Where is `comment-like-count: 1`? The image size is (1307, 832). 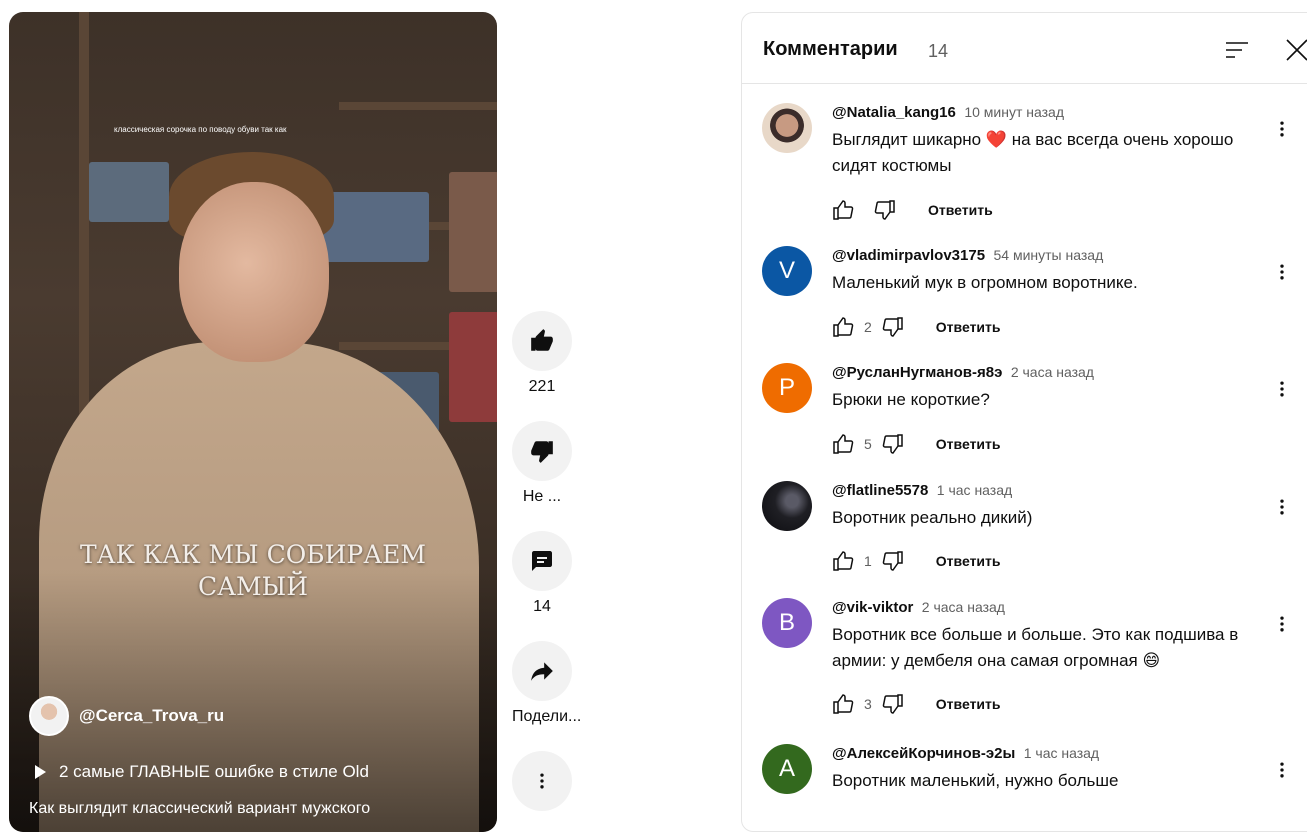 comment-like-count: 1 is located at coordinates (868, 561).